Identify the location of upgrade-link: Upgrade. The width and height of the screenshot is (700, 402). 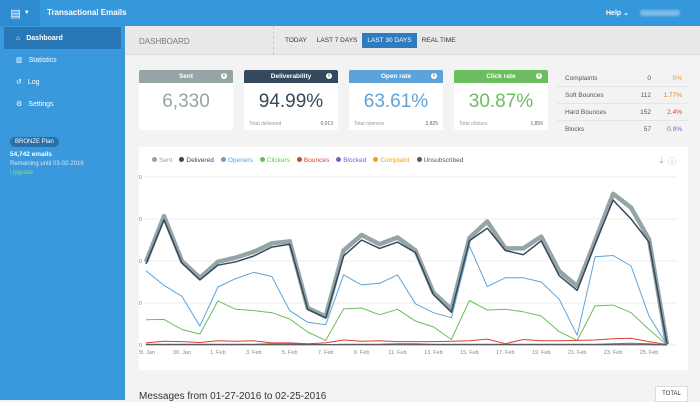
(47, 173).